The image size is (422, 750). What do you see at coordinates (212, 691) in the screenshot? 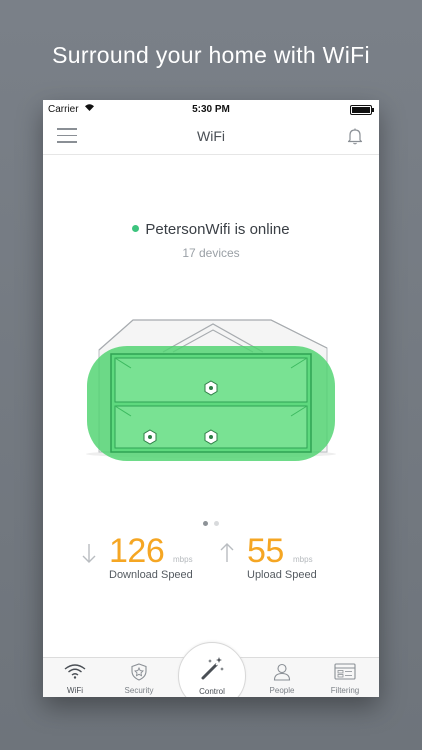
I see `tab-control-label: Control` at bounding box center [212, 691].